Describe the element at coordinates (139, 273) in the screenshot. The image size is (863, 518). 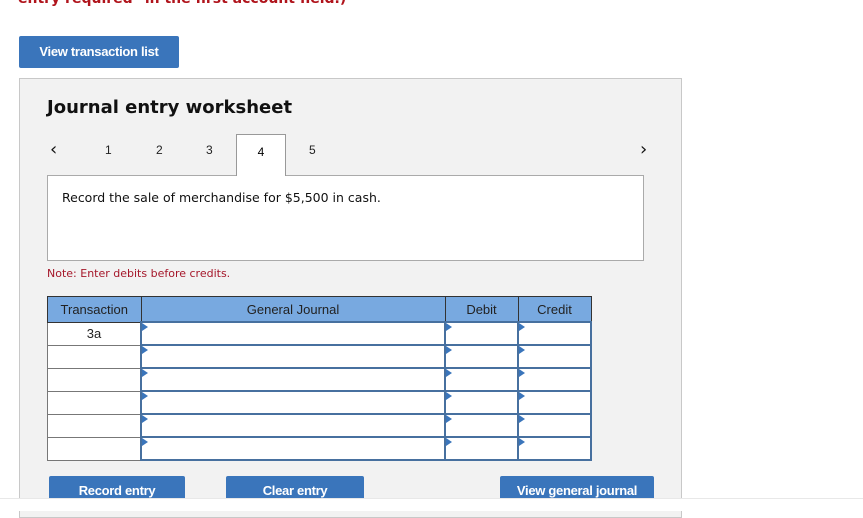
I see `note-text: Note: Enter debits before credits.` at that location.